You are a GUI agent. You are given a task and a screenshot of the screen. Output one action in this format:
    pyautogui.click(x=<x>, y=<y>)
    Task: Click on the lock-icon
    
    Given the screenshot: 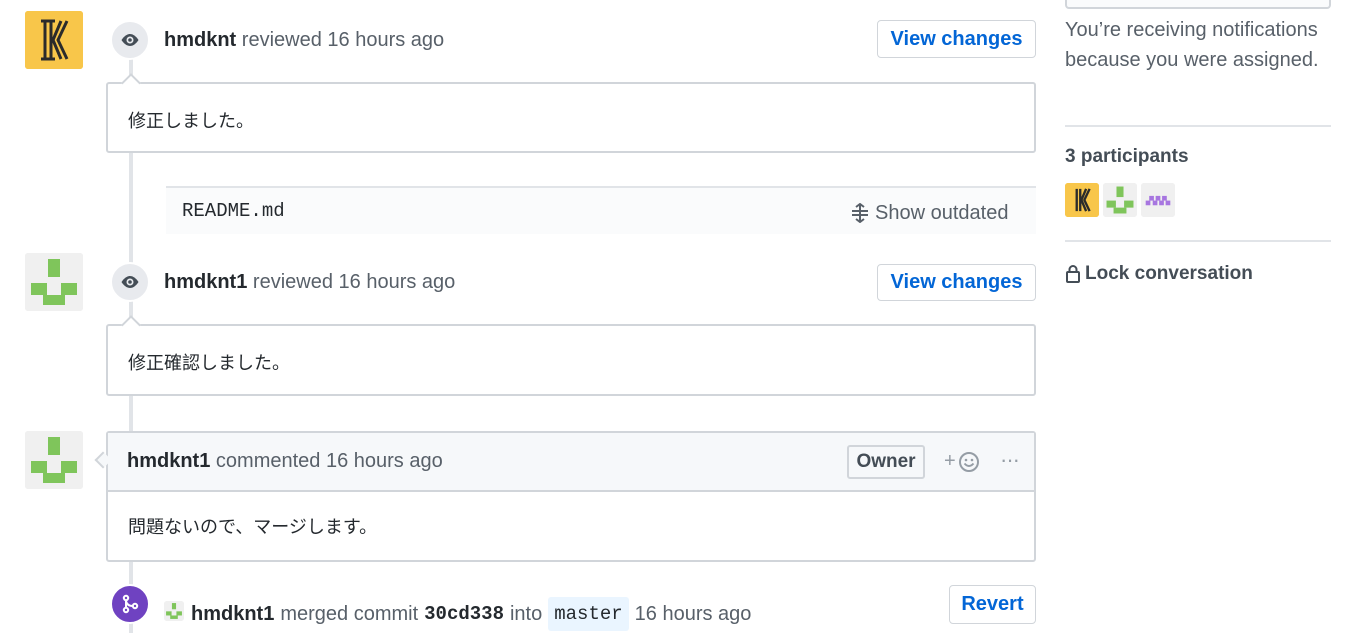 What is the action you would take?
    pyautogui.click(x=1073, y=274)
    